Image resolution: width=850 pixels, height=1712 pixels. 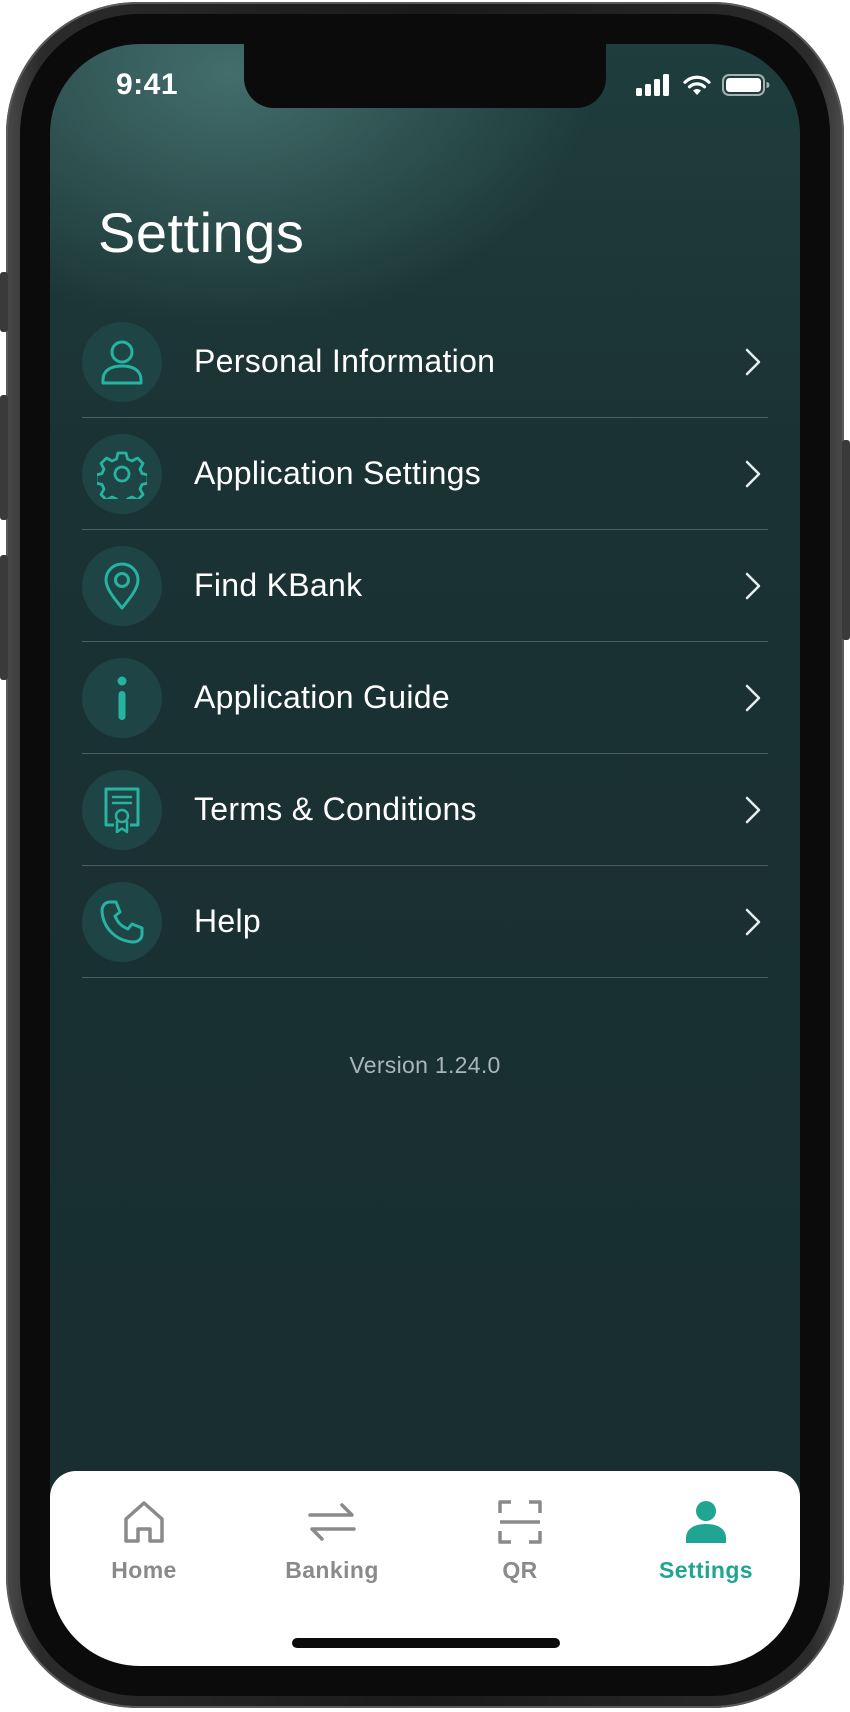 What do you see at coordinates (322, 697) in the screenshot?
I see `menu-item-label: Application Guide` at bounding box center [322, 697].